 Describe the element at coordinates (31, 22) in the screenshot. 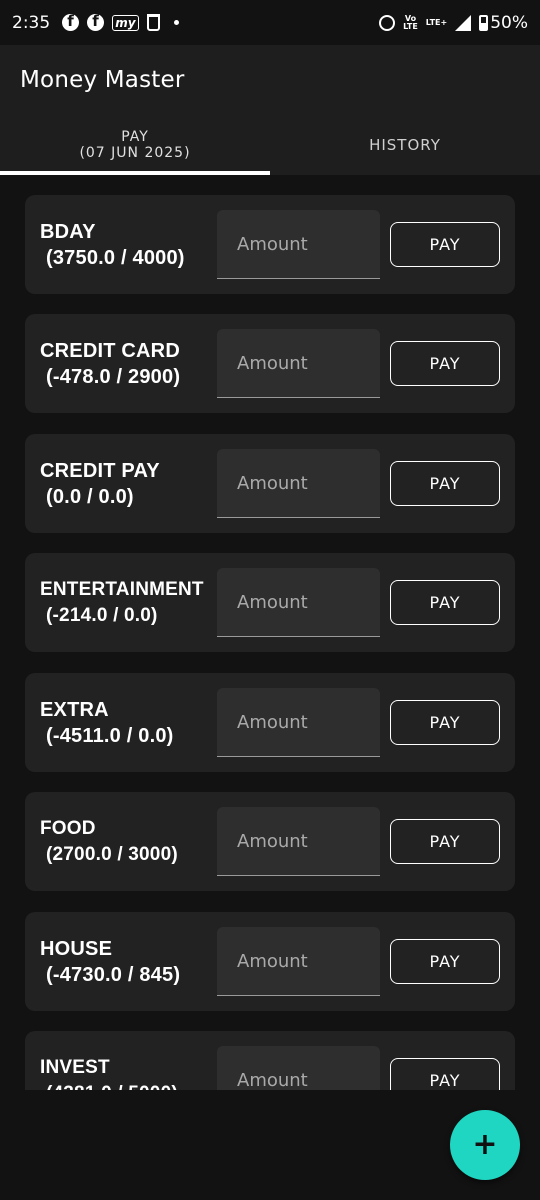

I see `status-time: 2:35` at that location.